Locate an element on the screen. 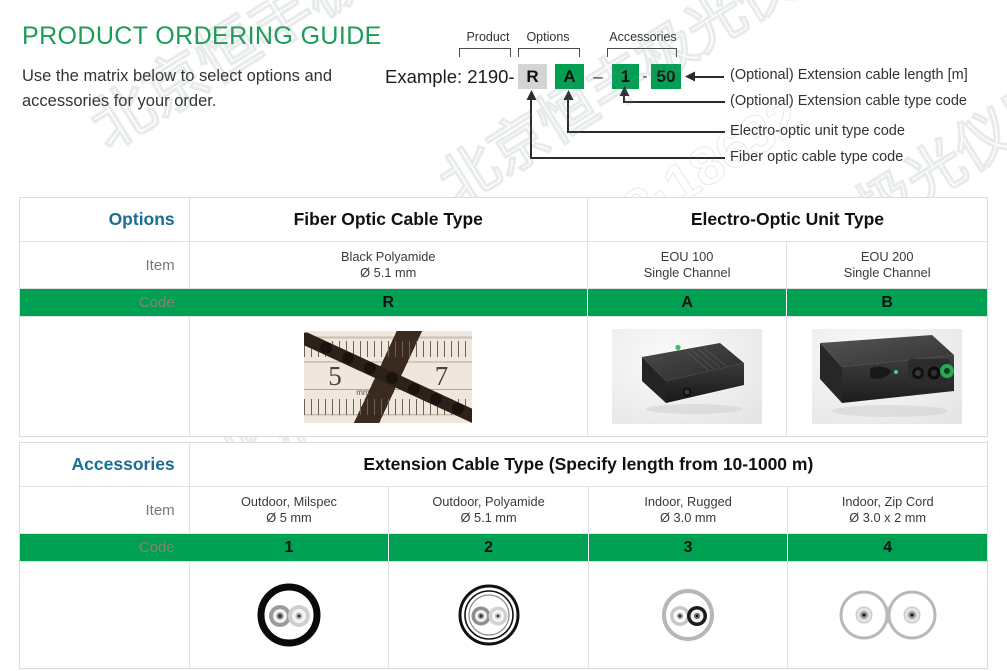  item-line-2: Ø 3.0 mm is located at coordinates (688, 517).